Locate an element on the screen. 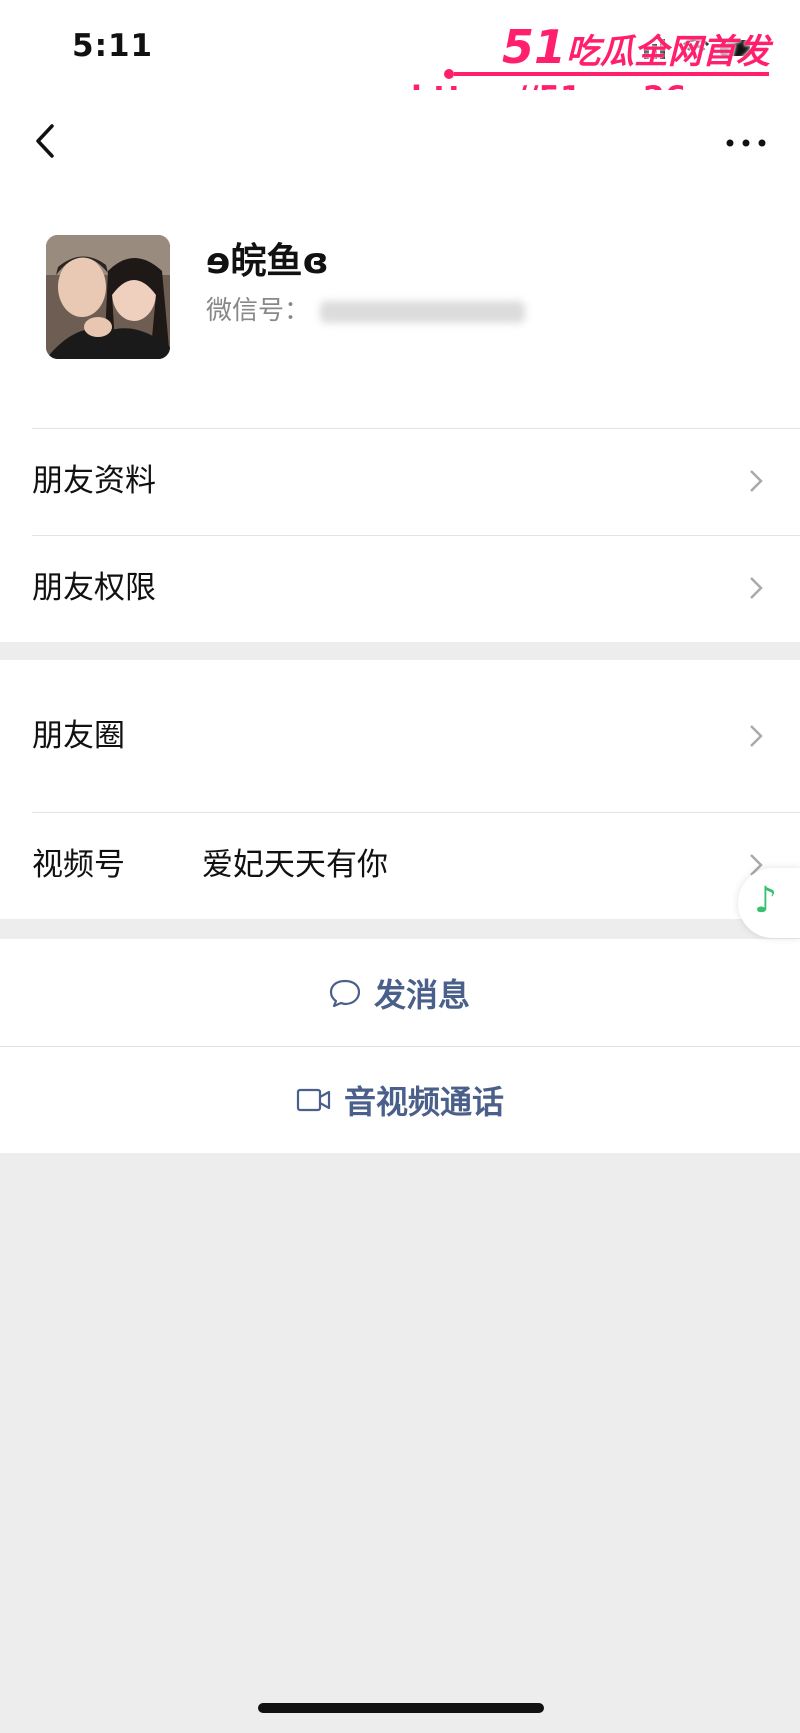 This screenshot has height=1733, width=800. more-icon is located at coordinates (746, 143).